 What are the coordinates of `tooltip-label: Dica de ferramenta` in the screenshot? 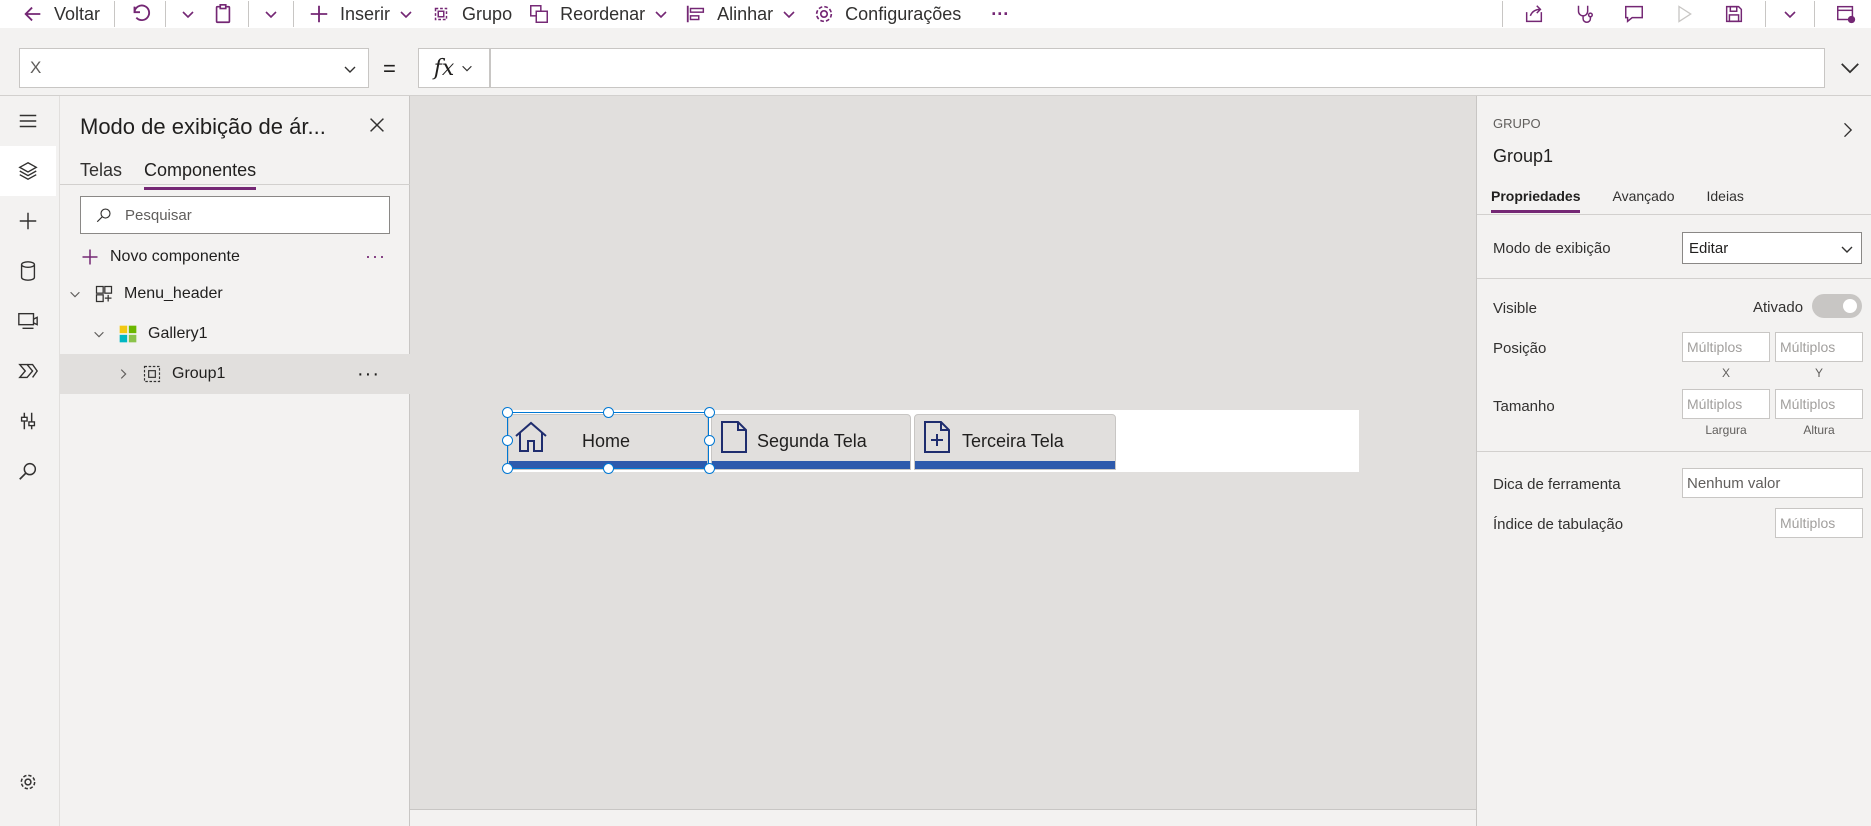 It's located at (1557, 484).